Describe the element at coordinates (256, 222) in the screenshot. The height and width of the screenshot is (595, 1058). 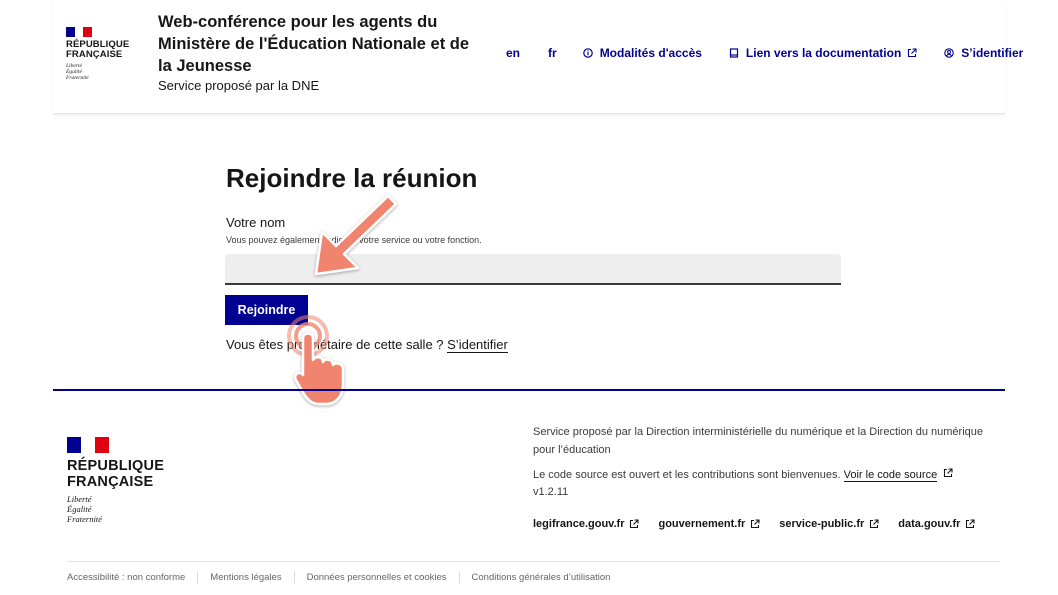
I see `name-field-label: Votre nom` at that location.